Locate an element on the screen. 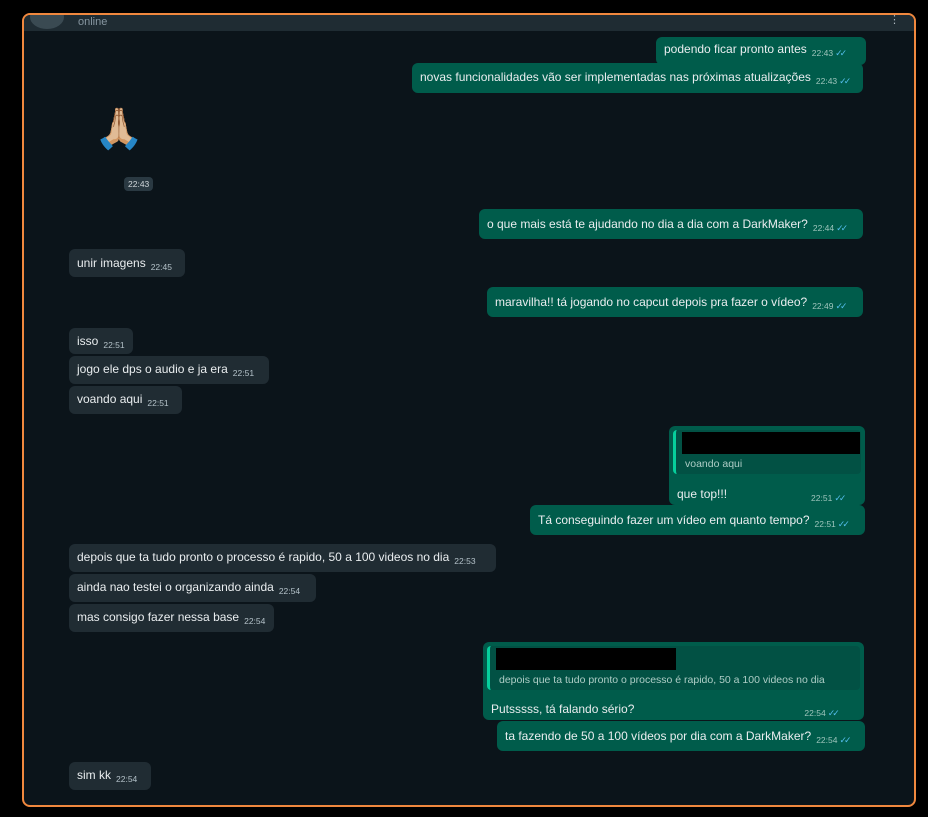  incoming-message: mas consigo fazer nessa base 22:54 is located at coordinates (171, 618).